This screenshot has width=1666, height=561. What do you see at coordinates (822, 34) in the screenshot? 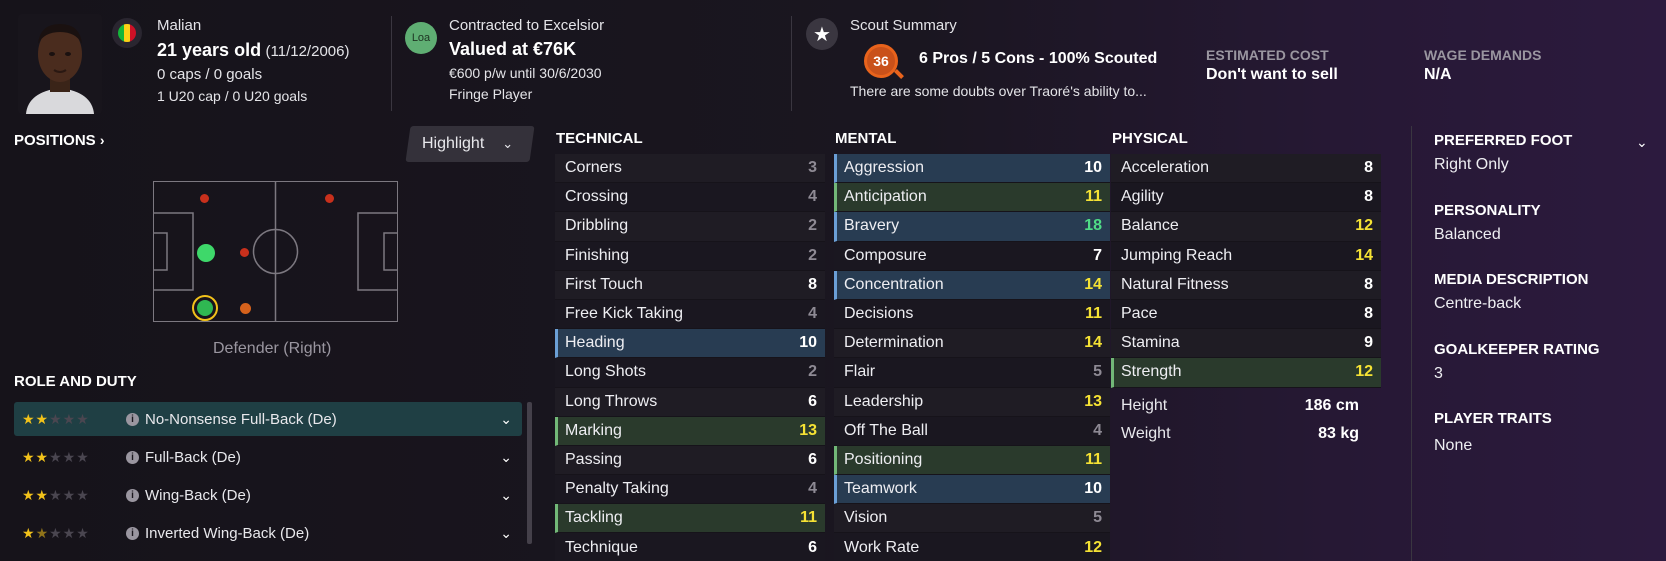
I see `star-icon: ★` at bounding box center [822, 34].